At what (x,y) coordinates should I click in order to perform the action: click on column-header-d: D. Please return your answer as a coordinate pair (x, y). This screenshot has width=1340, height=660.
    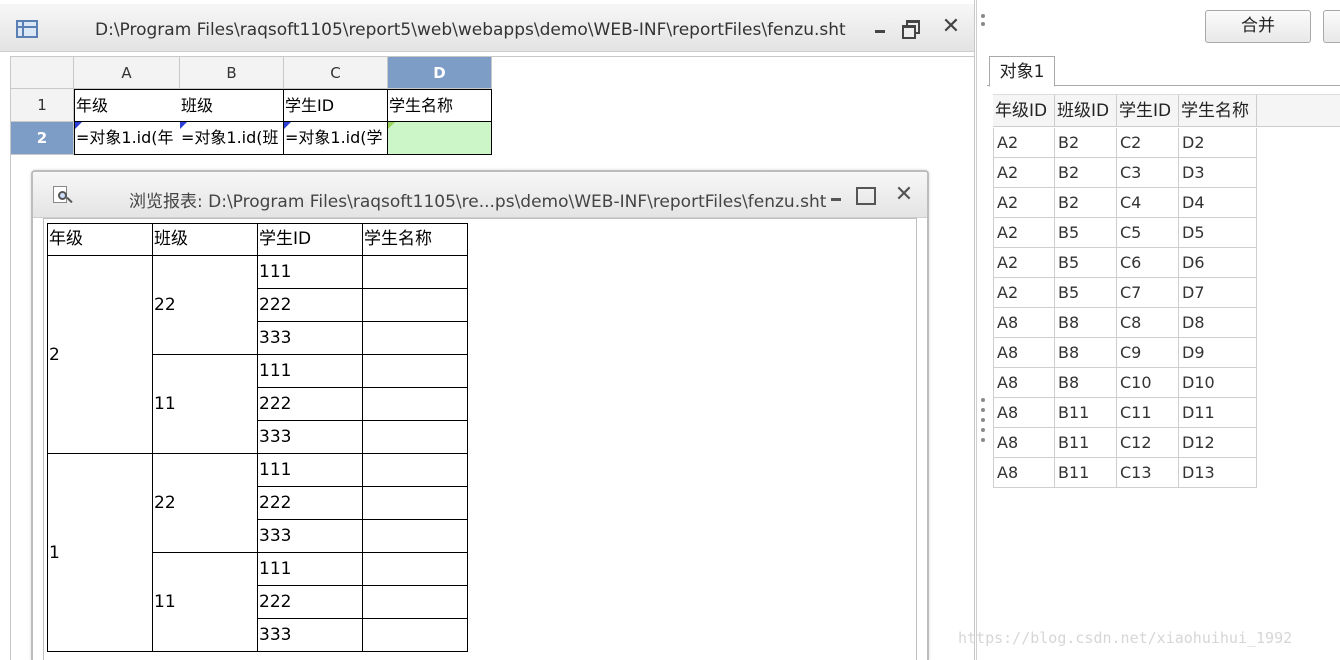
    Looking at the image, I should click on (440, 73).